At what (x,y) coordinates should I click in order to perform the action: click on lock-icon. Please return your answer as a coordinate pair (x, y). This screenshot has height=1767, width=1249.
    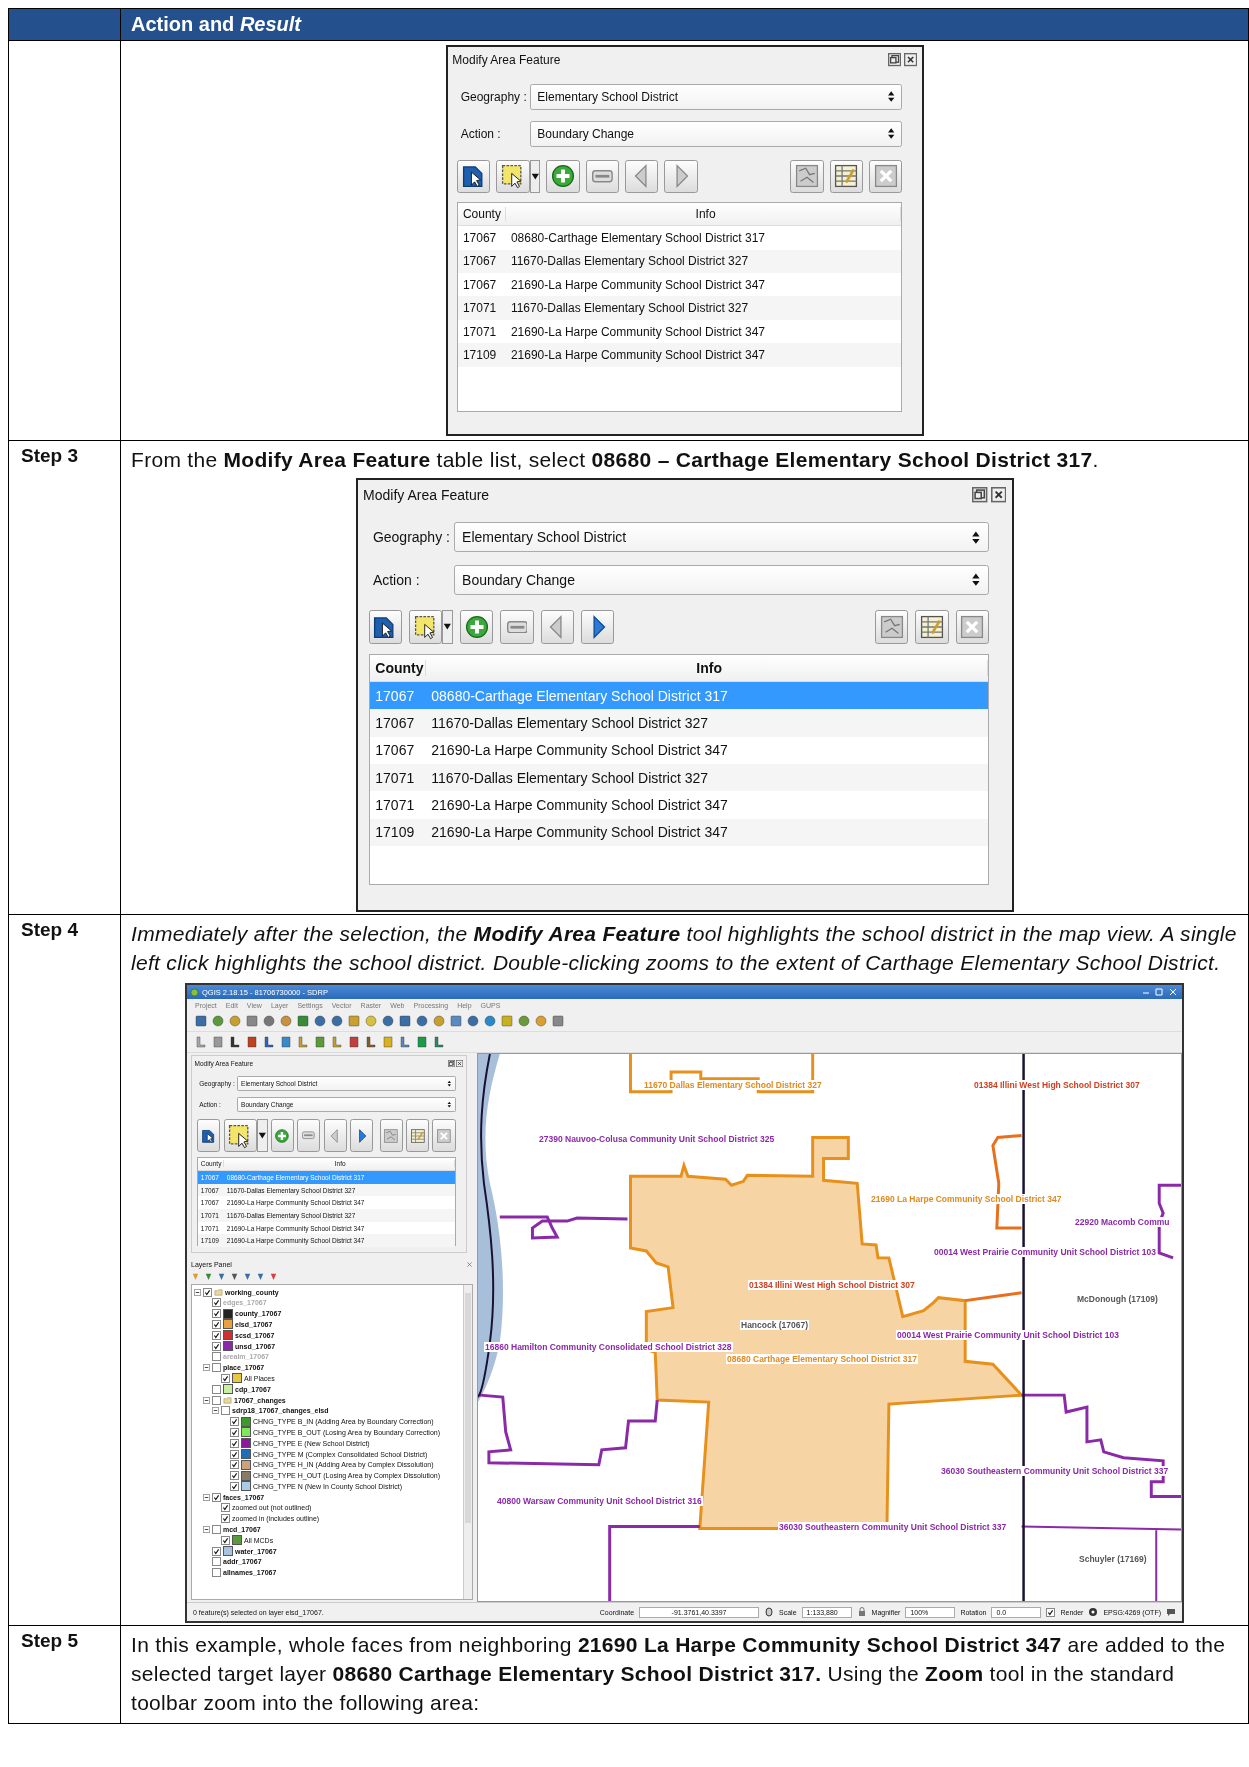
    Looking at the image, I should click on (861, 1612).